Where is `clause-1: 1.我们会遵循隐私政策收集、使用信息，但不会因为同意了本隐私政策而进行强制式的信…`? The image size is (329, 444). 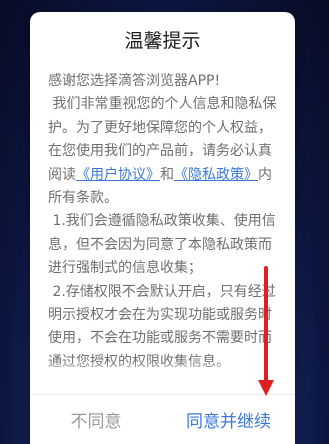
clause-1: 1.我们会遵循隐私政策收集、使用信息，但不会因为同意了本隐私政策而进行强制式的信… is located at coordinates (162, 245).